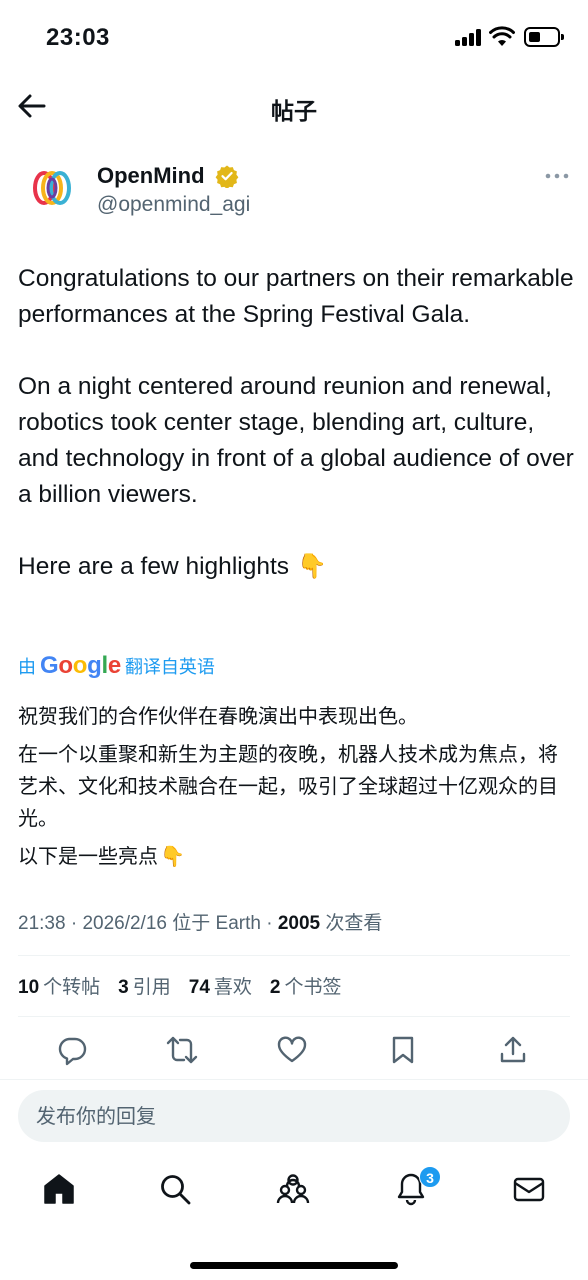 The width and height of the screenshot is (588, 1280). I want to click on reposts-stat: 10 个转帖, so click(59, 985).